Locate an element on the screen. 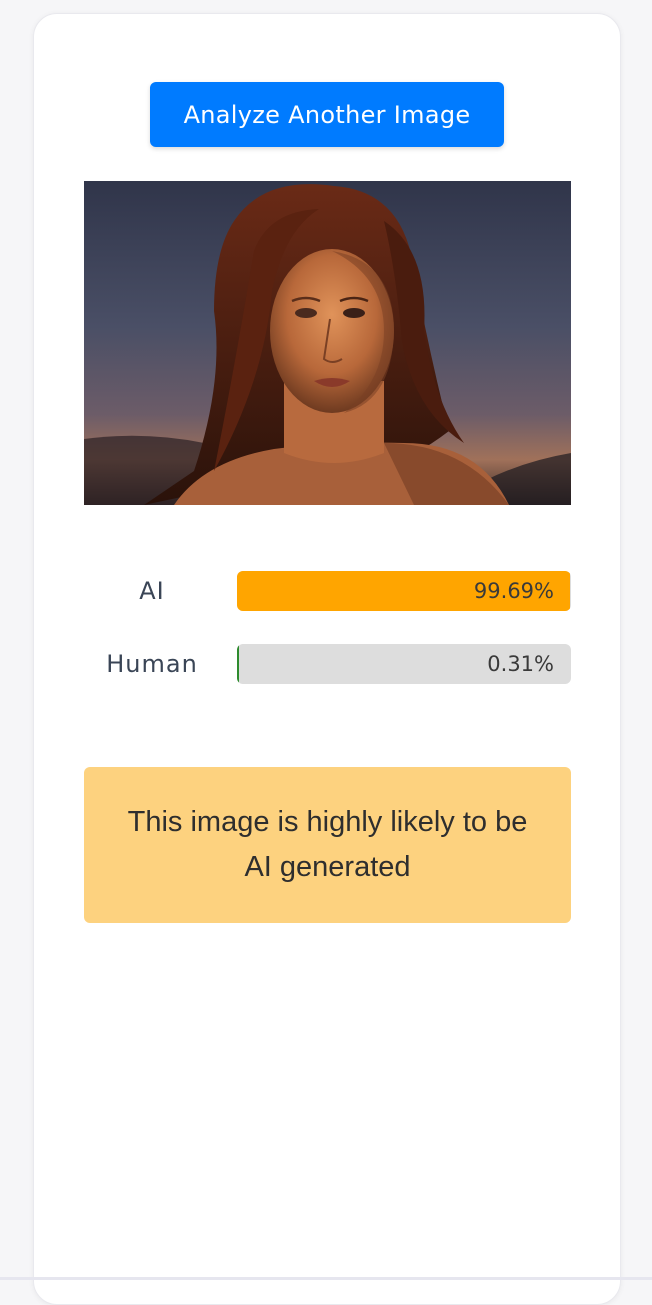 This screenshot has height=1305, width=652. ai-score-value: 99.69% is located at coordinates (514, 591).